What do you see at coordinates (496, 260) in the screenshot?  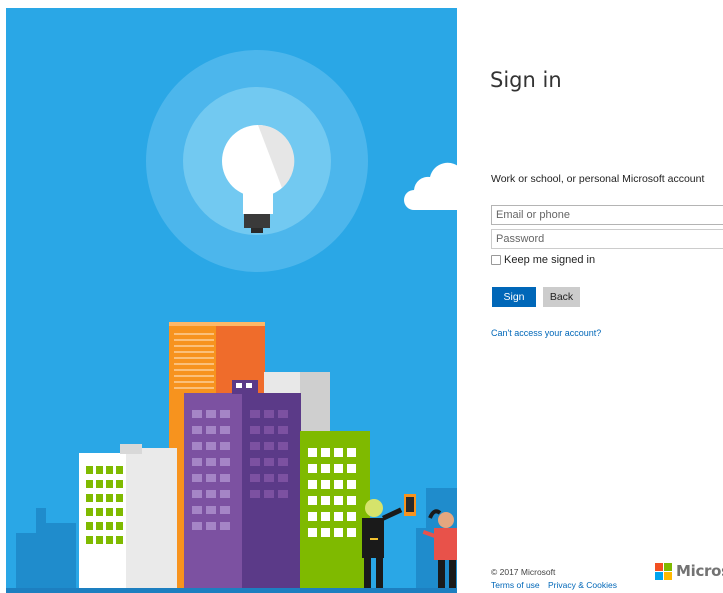 I see `keep-signed-in-checkbox` at bounding box center [496, 260].